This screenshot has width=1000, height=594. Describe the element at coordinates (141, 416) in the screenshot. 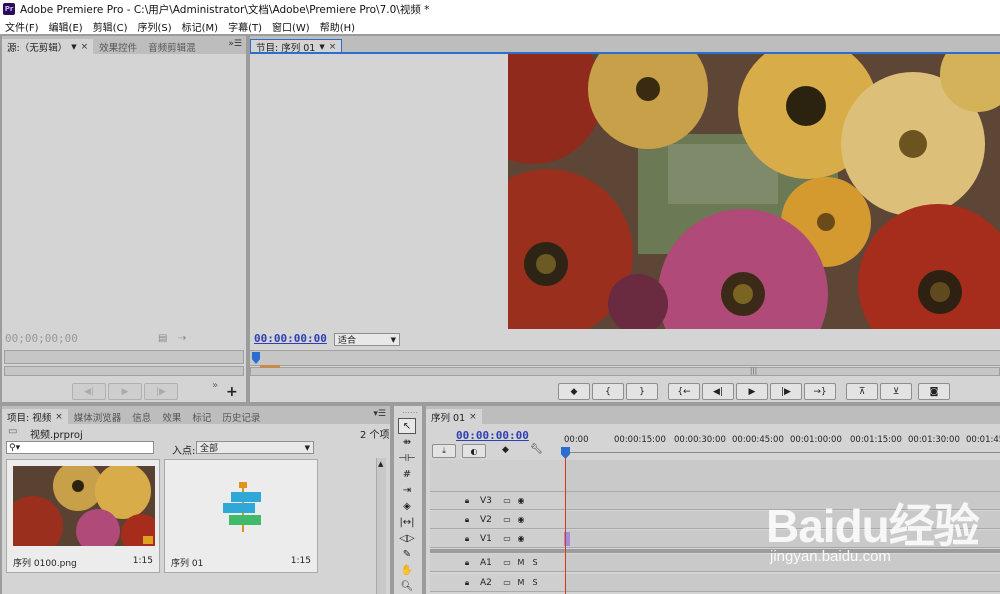

I see `tab-info: 信息` at that location.